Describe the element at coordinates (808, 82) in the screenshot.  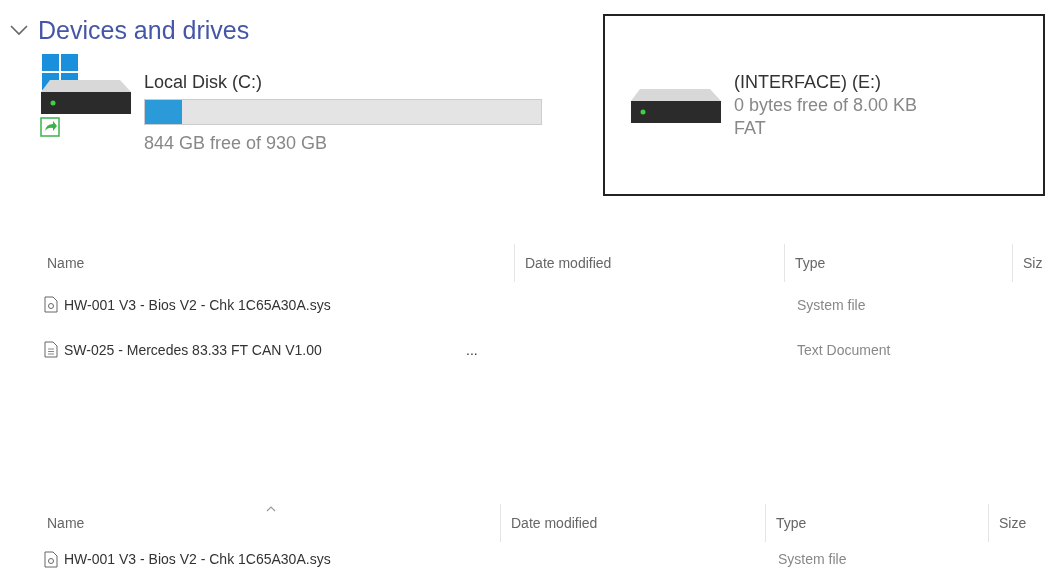
I see `drive-name: (INTERFACE) (E:)` at that location.